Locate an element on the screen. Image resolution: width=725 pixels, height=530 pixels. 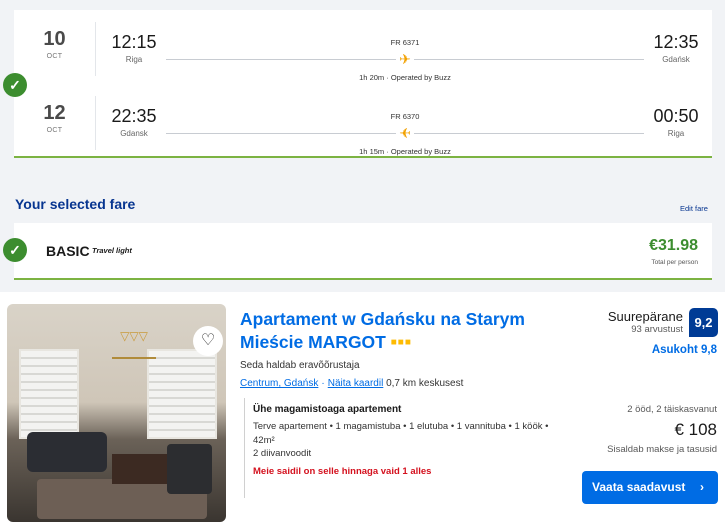
departure: 22:35 Gdansk is located at coordinates (134, 122).